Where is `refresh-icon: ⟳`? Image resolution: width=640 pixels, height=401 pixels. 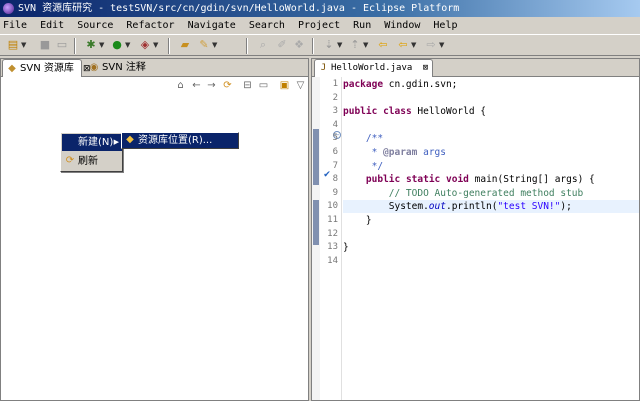 refresh-icon: ⟳ is located at coordinates (227, 85).